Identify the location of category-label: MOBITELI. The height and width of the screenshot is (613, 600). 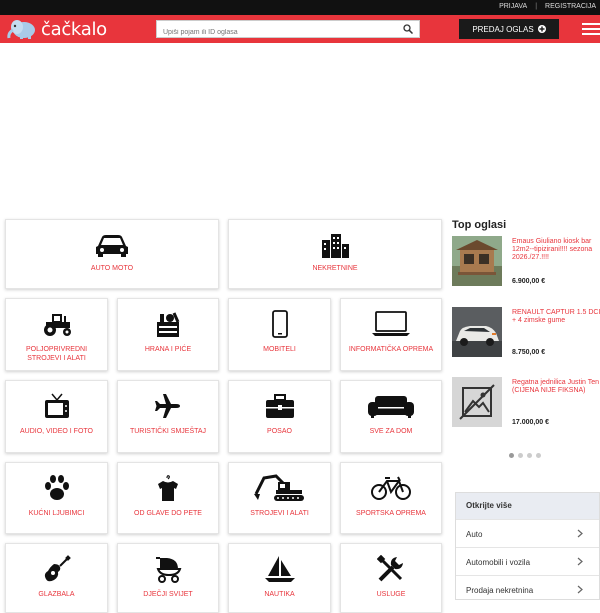
(279, 349).